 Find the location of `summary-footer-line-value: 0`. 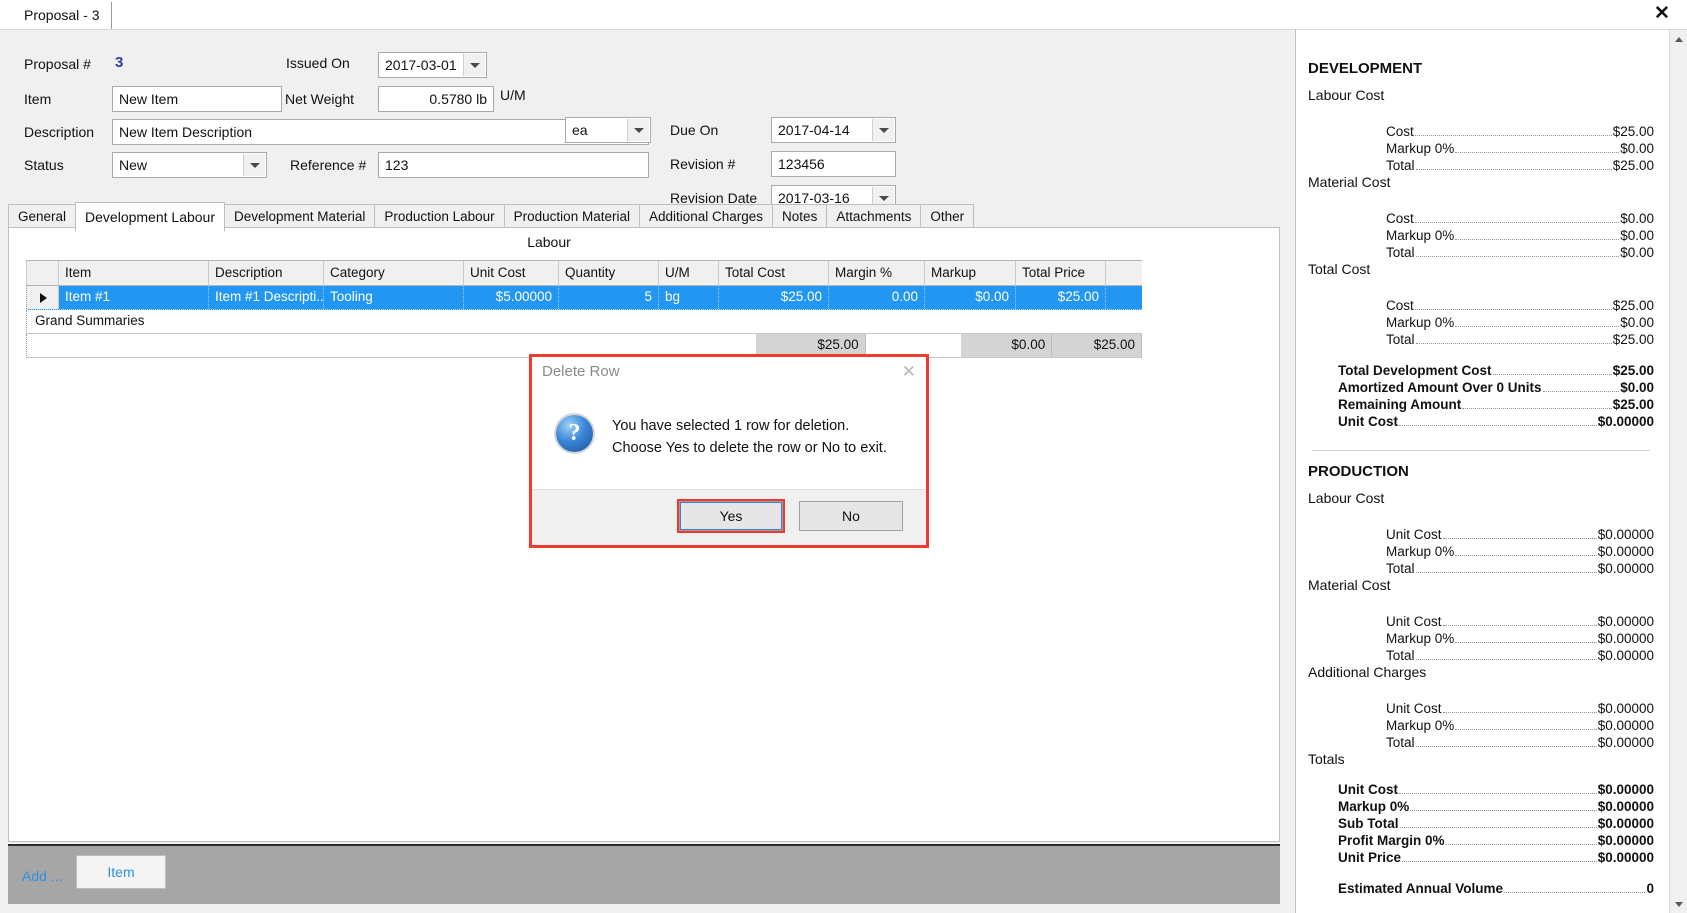

summary-footer-line-value: 0 is located at coordinates (1650, 888).